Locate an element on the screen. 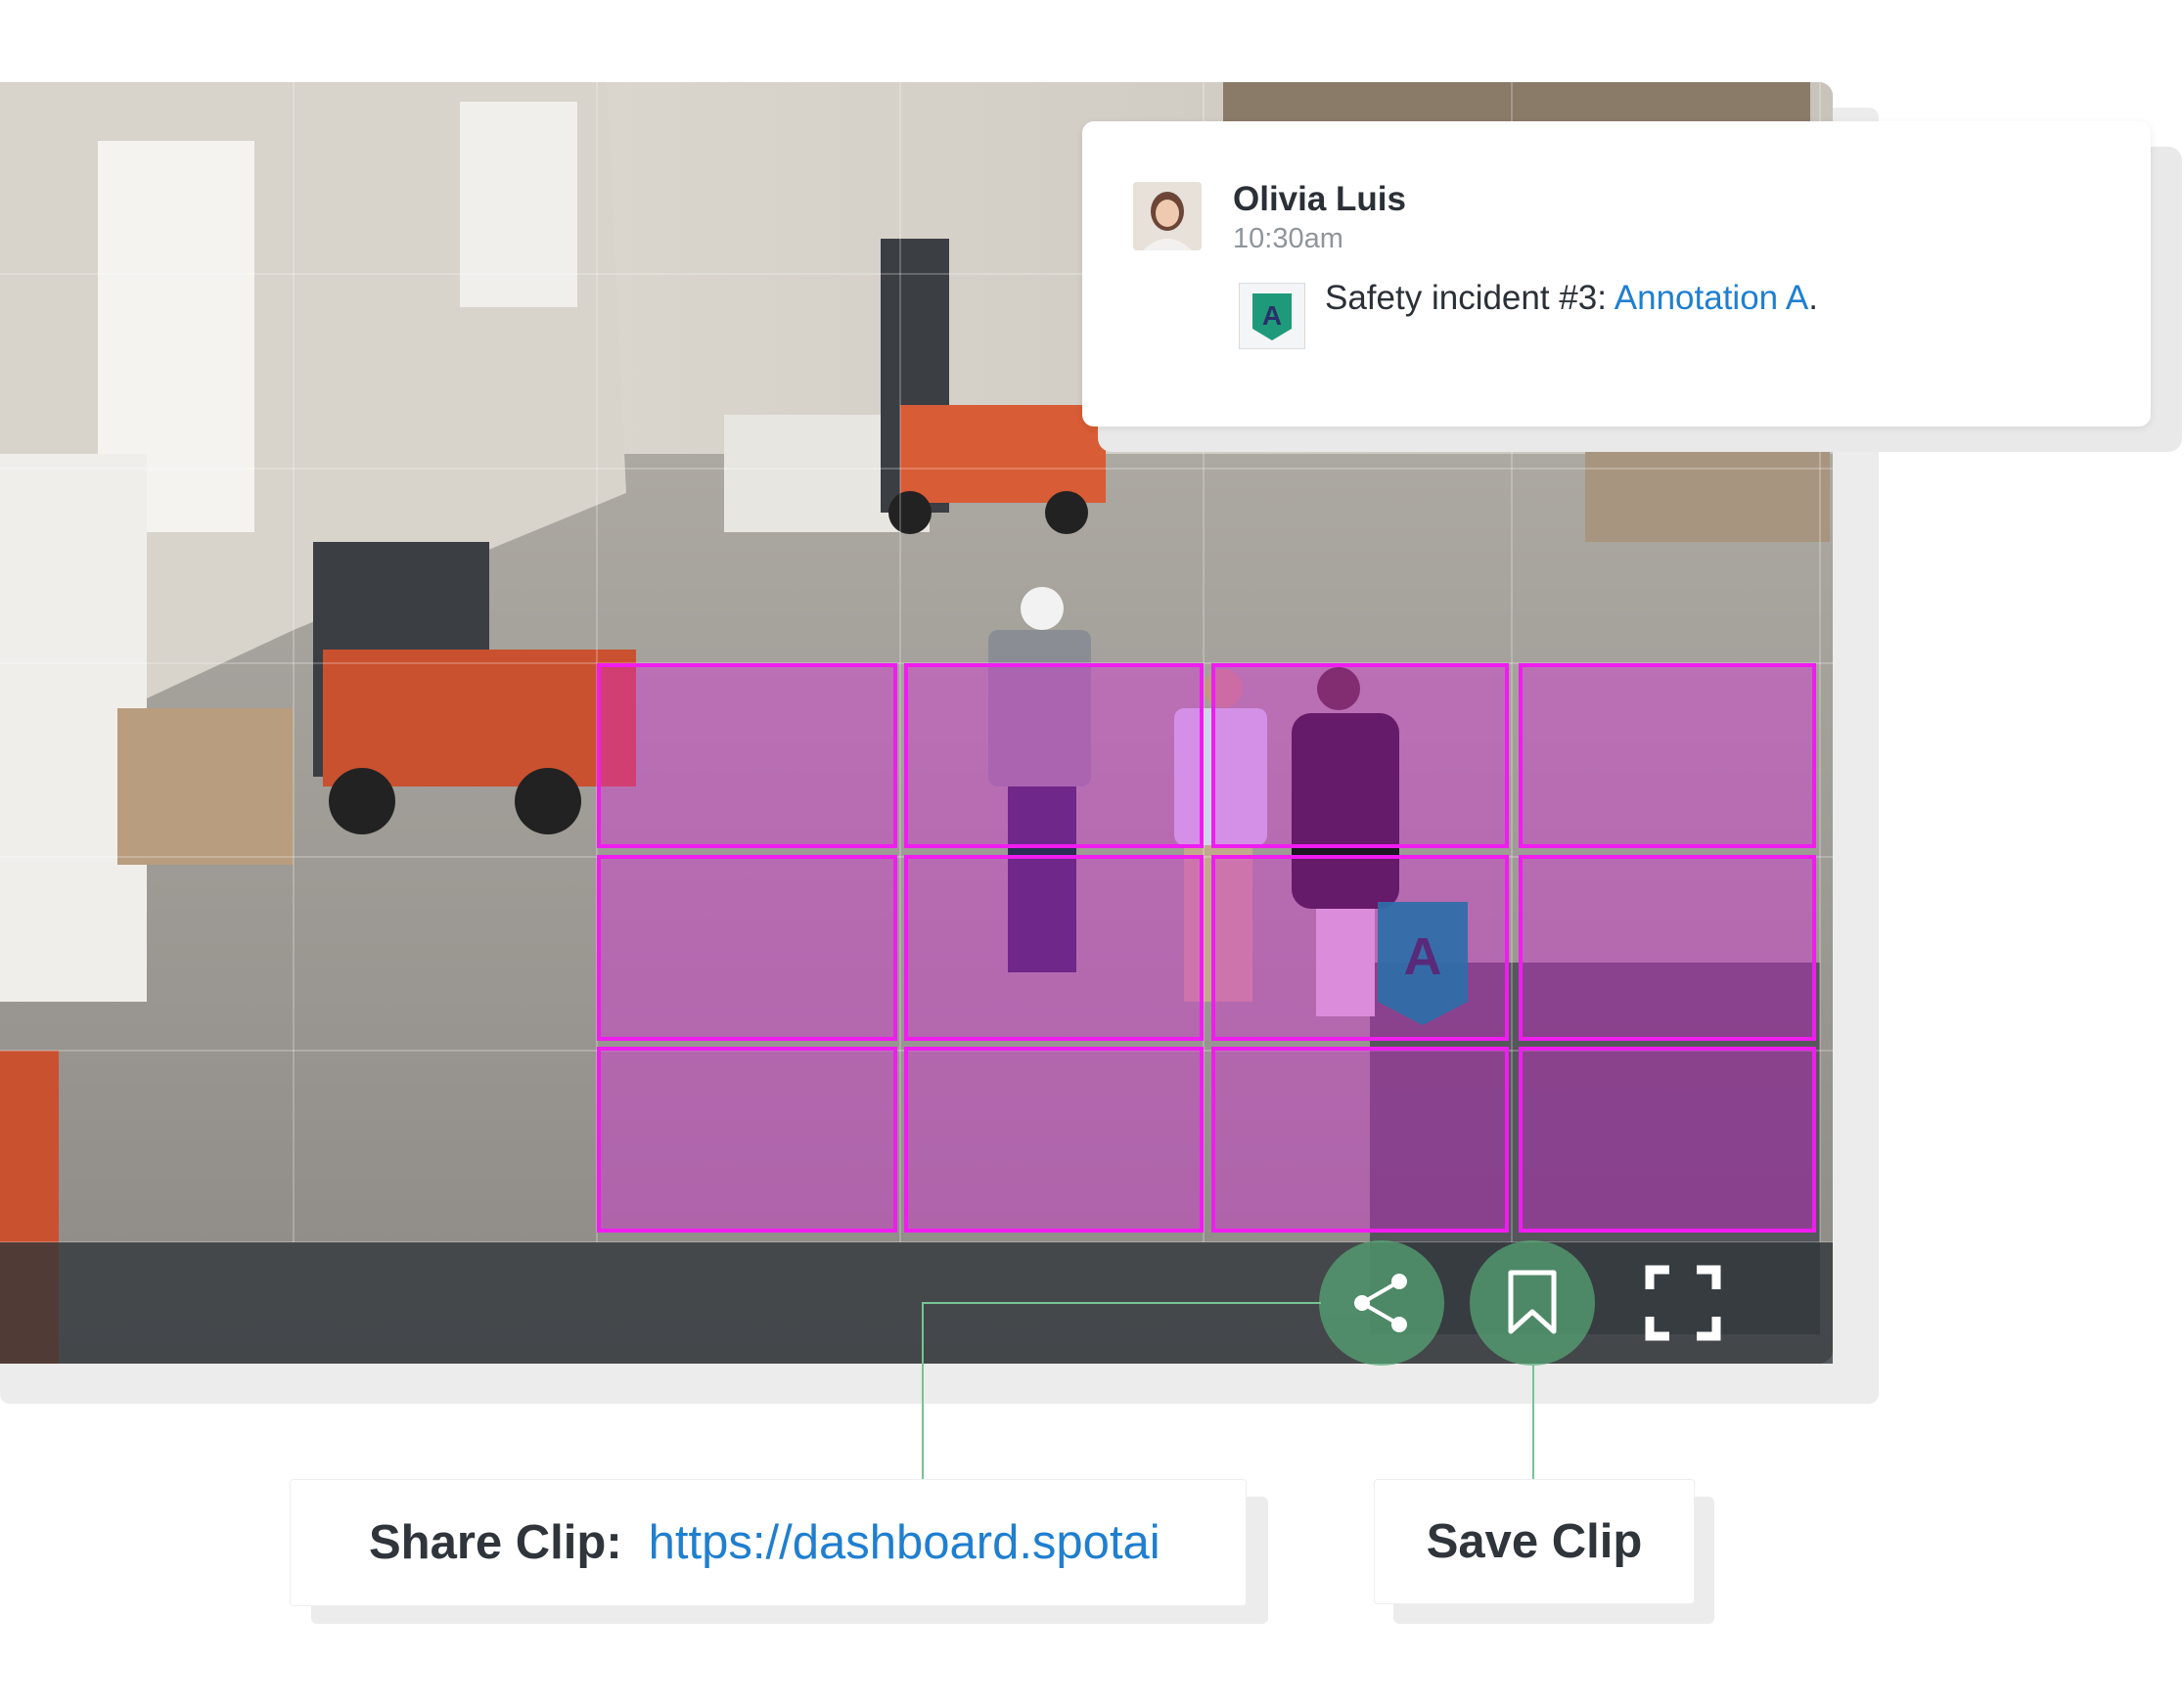 The image size is (2184, 1706). save-clip-button: Save Clip is located at coordinates (1534, 1541).